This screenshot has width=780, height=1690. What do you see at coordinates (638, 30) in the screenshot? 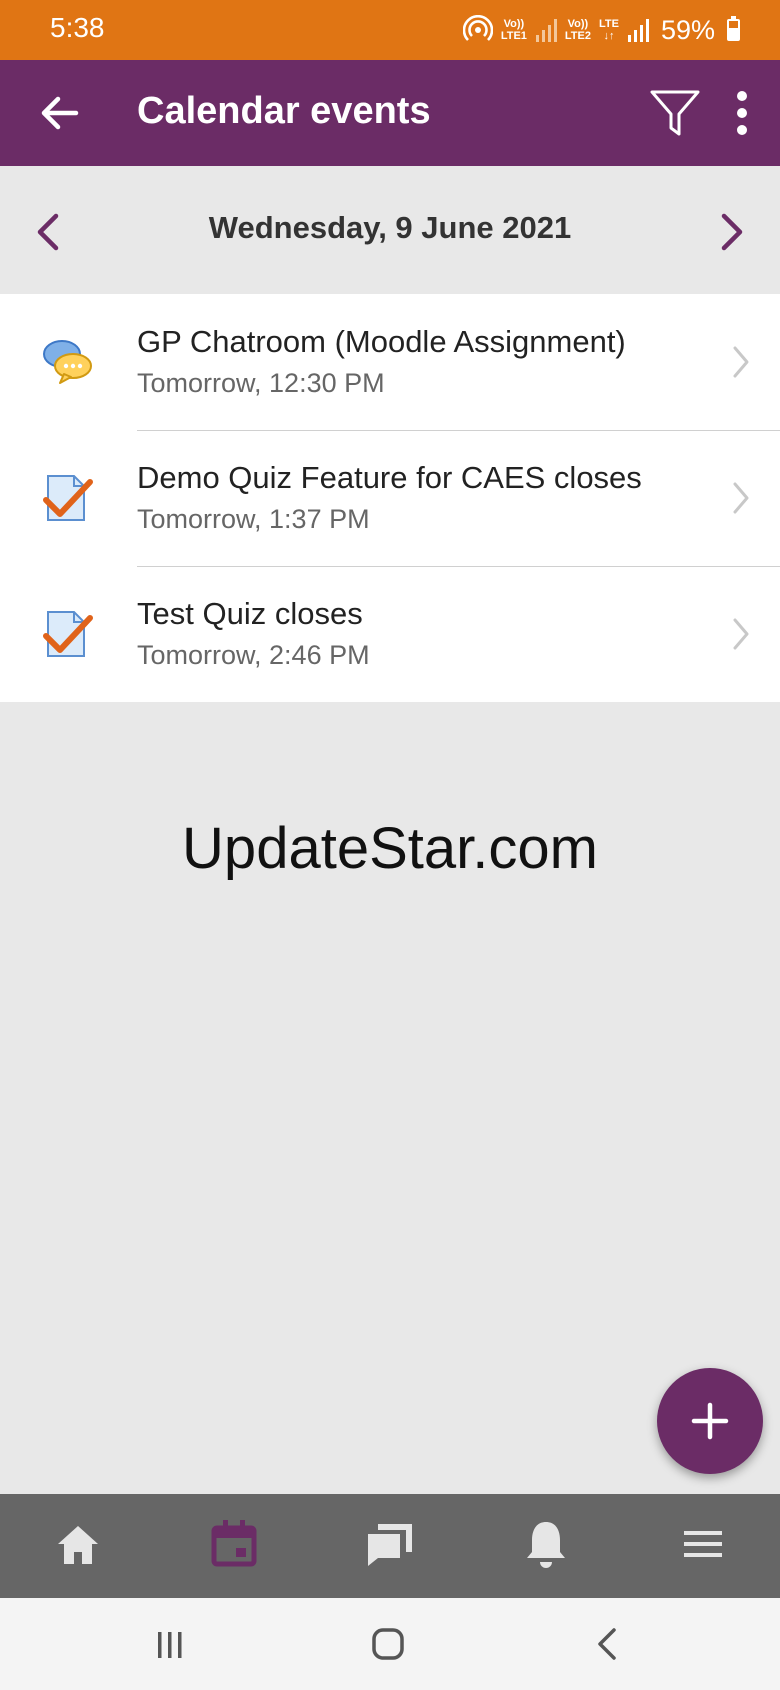
I see `signal-sim2-icon` at bounding box center [638, 30].